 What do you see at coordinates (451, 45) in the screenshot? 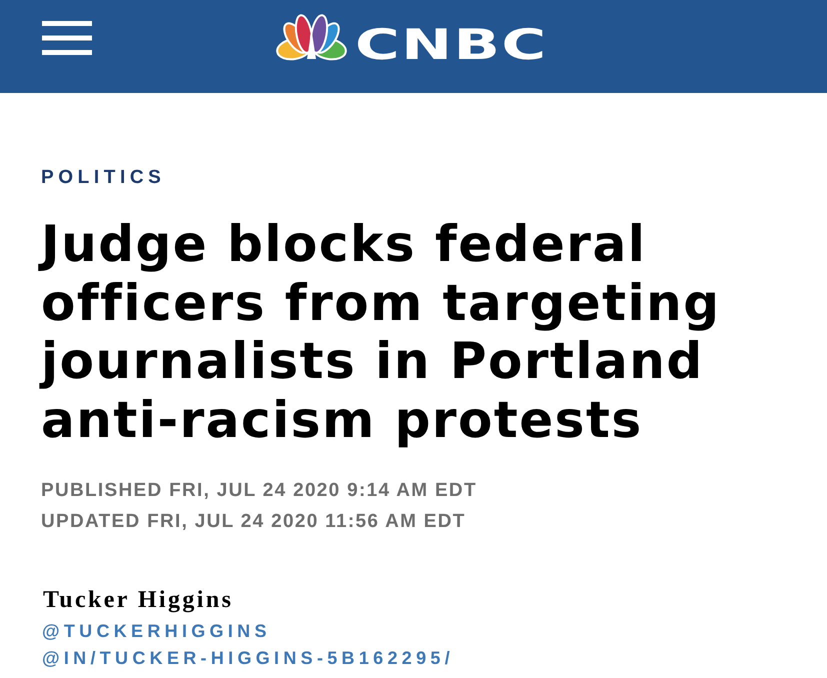
I see `logo-wordmark: CNBC` at bounding box center [451, 45].